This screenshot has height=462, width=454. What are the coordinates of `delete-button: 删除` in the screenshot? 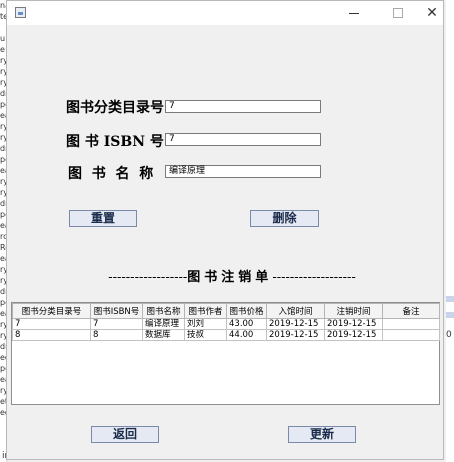 It's located at (284, 218).